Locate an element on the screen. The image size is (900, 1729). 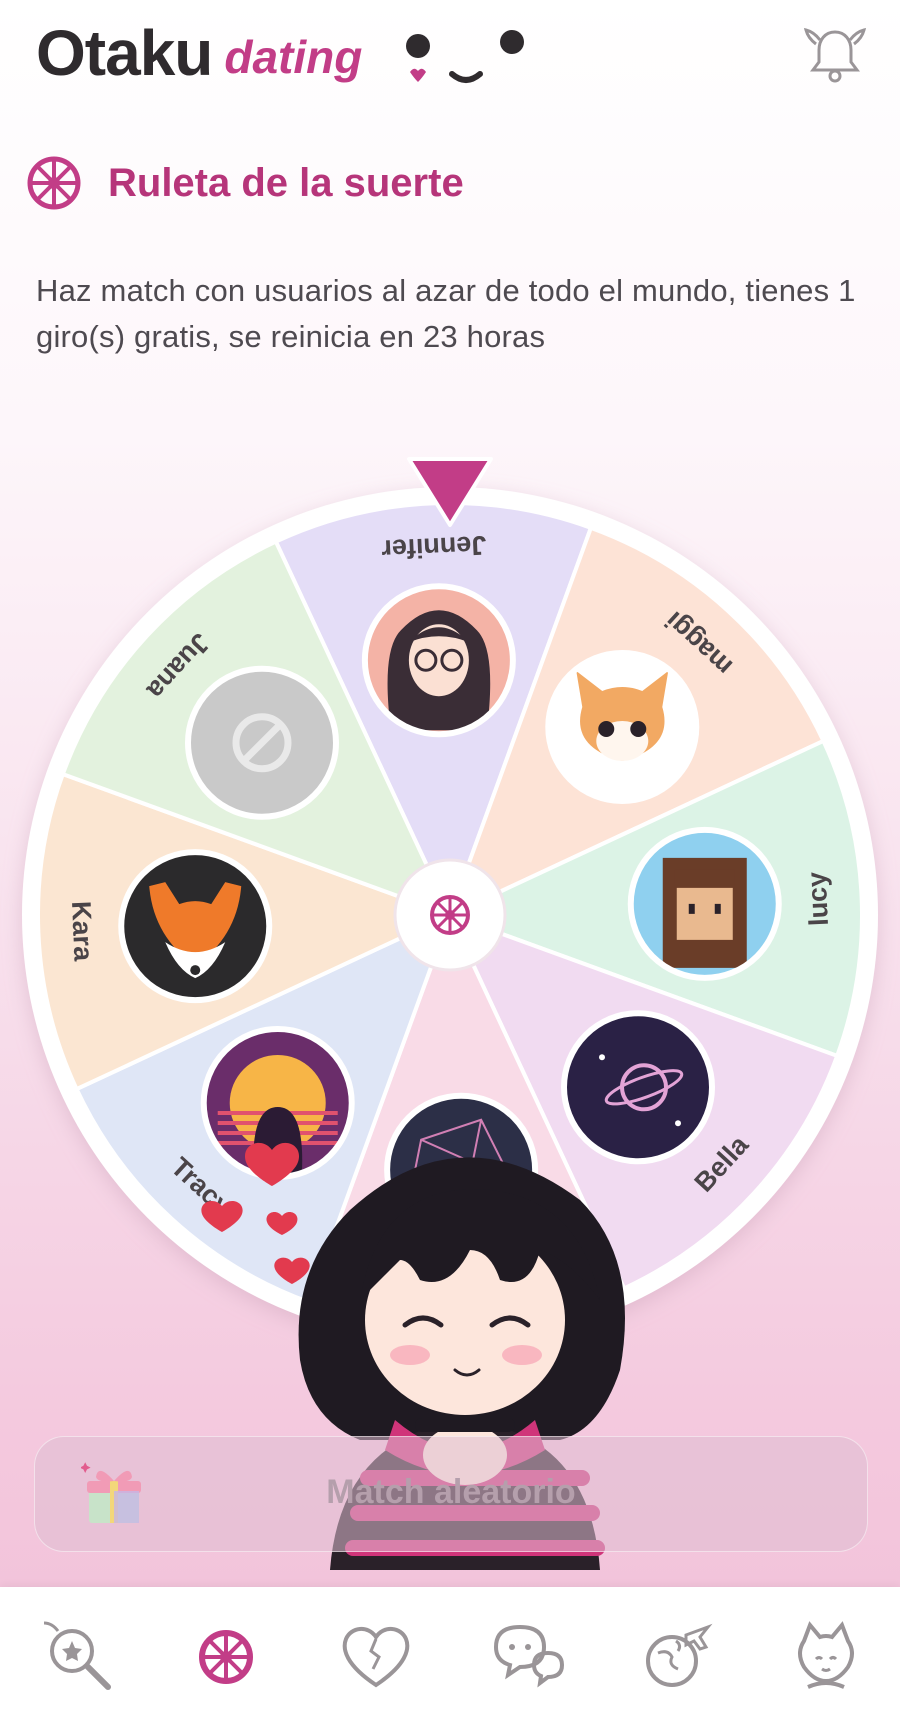
nav-chat is located at coordinates (526, 1657).